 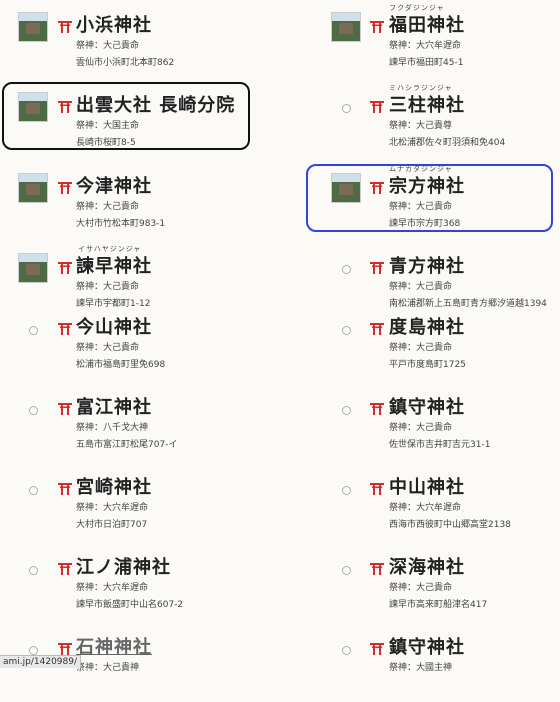 I want to click on shrine-deity: 祭神：八千戈大神, so click(x=112, y=428).